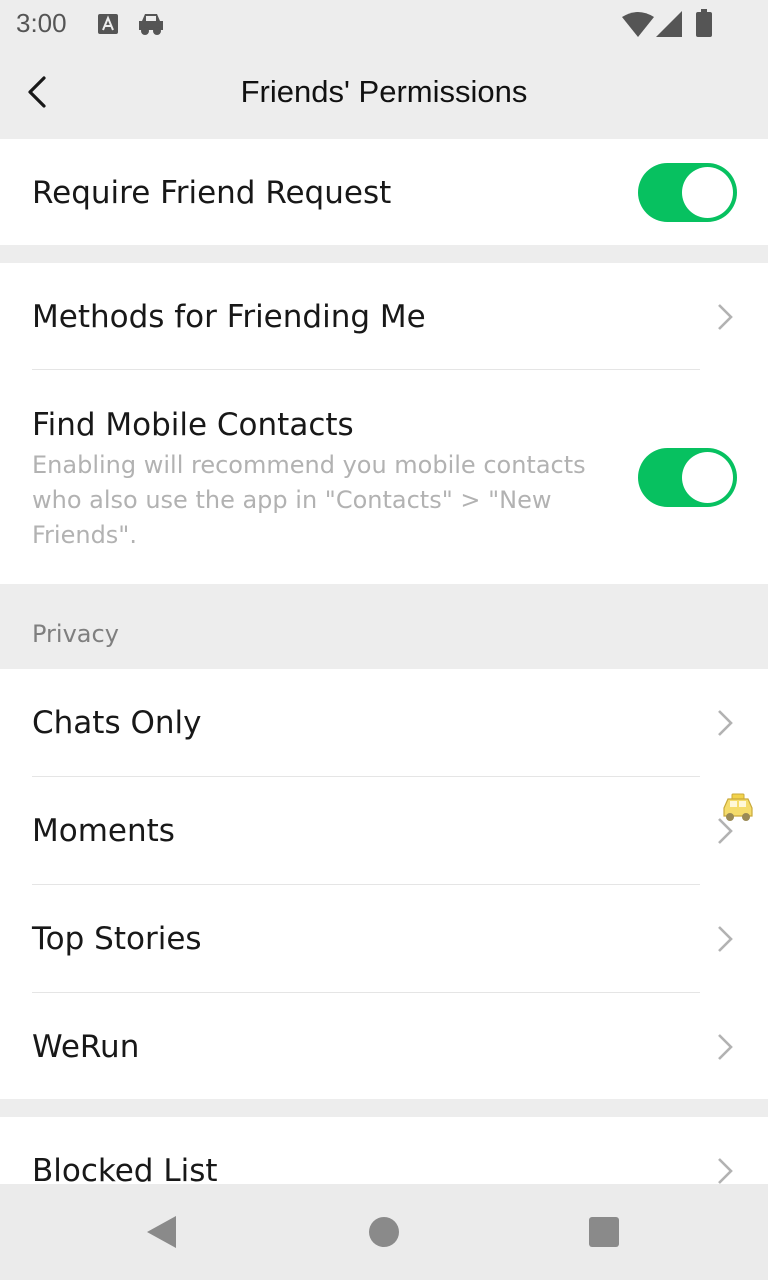 Image resolution: width=768 pixels, height=1280 pixels. Describe the element at coordinates (384, 830) in the screenshot. I see `privacy-item-moments: Moments` at that location.